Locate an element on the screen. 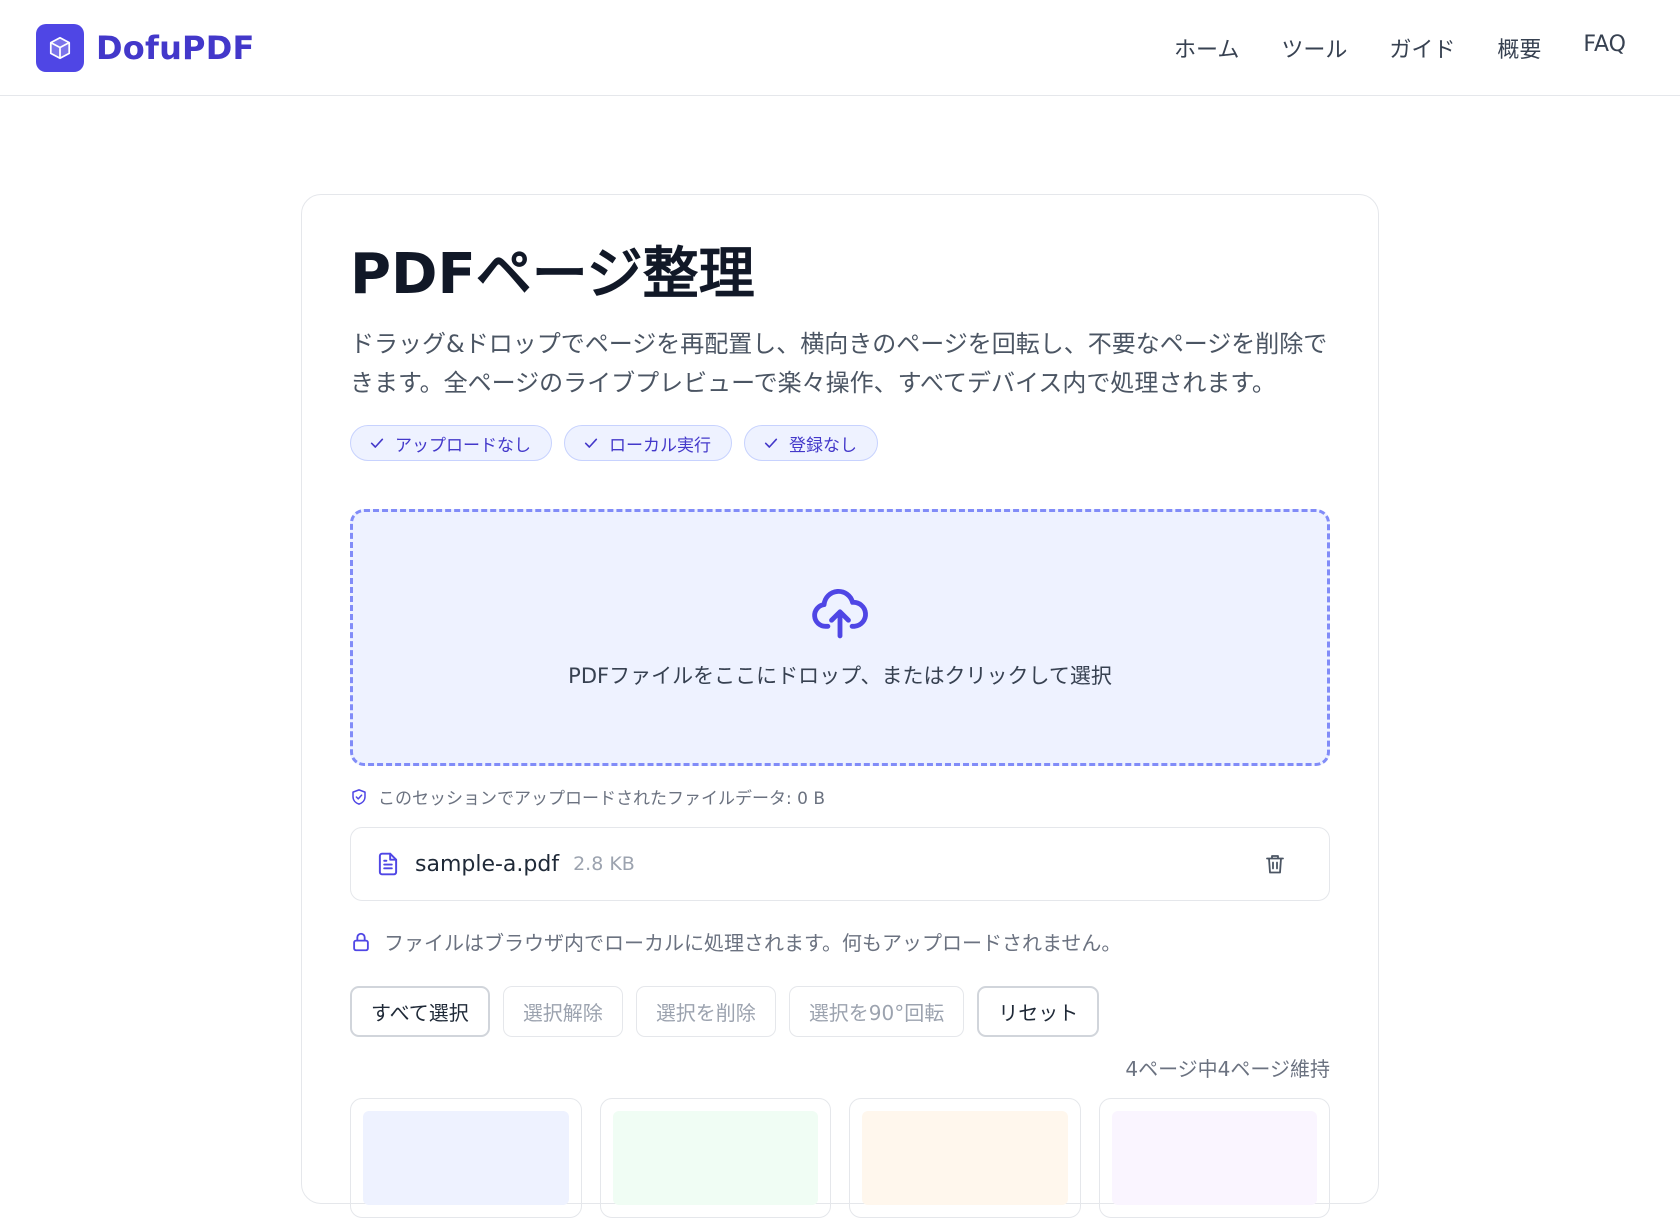 The width and height of the screenshot is (1680, 1218). badge-no-signup: 登録なし is located at coordinates (811, 443).